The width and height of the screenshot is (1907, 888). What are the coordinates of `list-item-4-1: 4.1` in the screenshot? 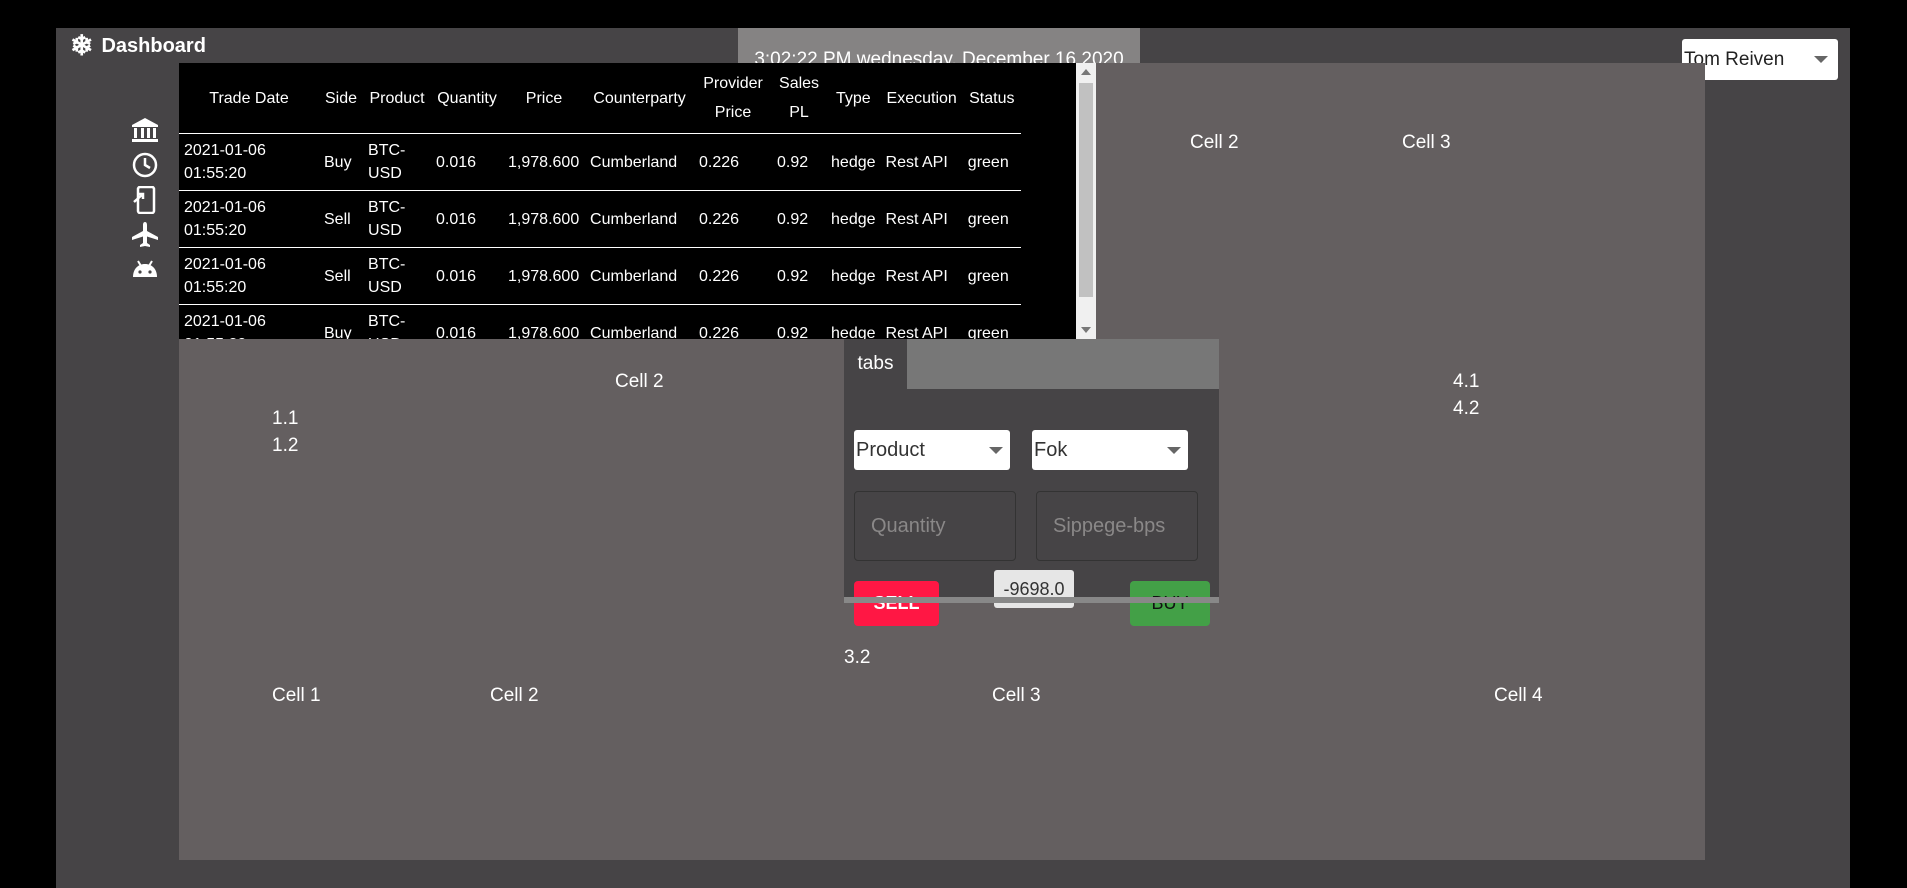 It's located at (1466, 381).